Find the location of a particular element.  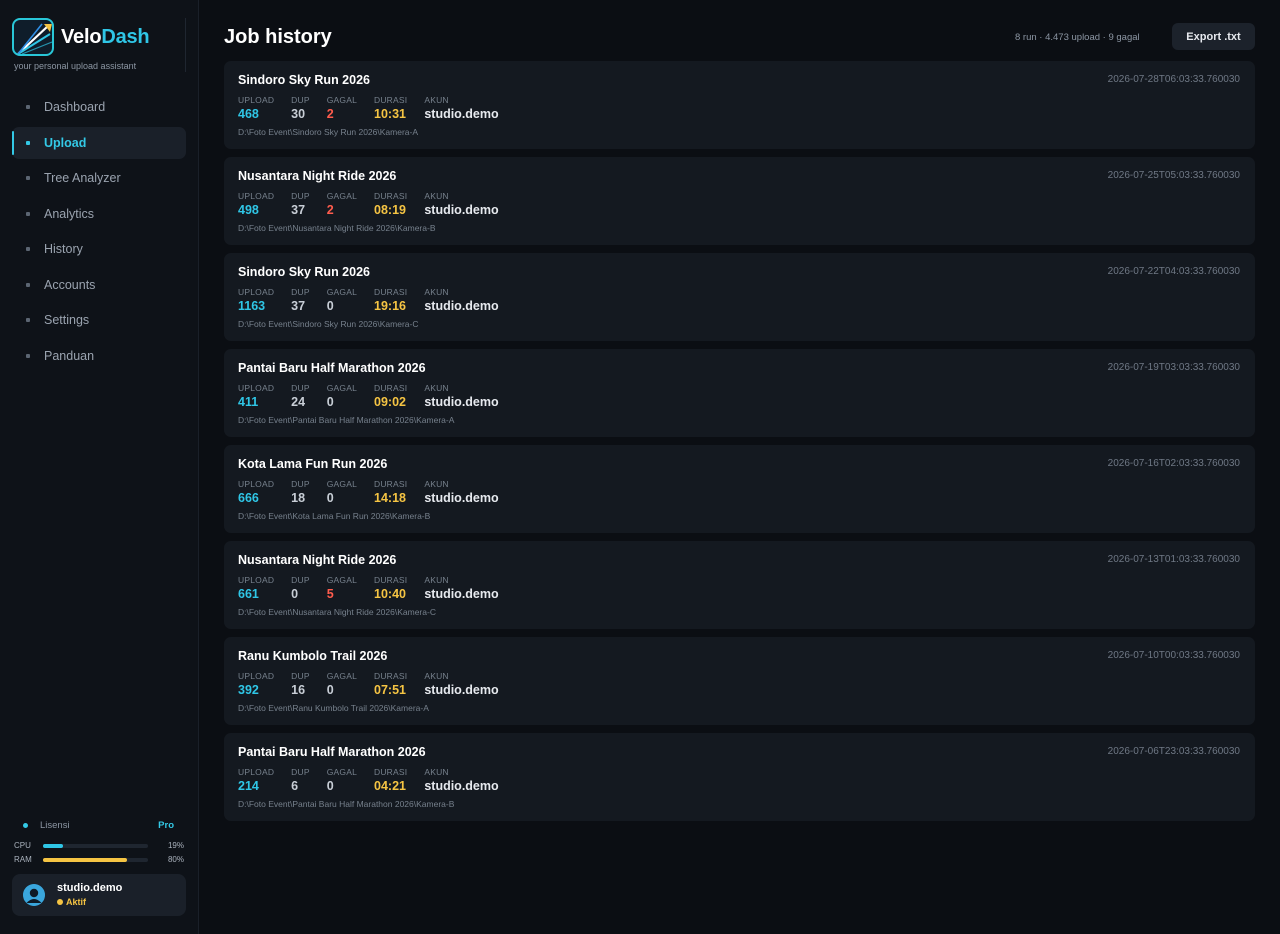

nav-item-dashboard: Dashboard is located at coordinates (99, 107).